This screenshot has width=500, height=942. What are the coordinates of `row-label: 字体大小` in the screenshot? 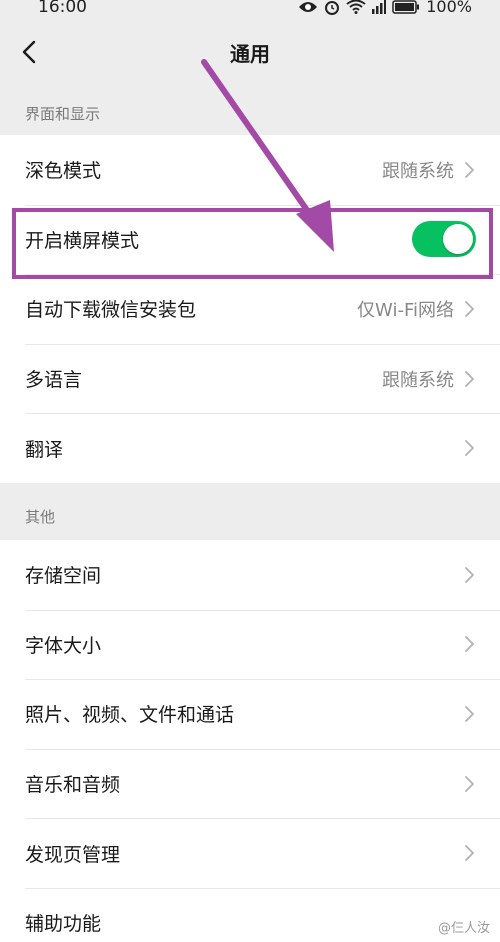 It's located at (63, 645).